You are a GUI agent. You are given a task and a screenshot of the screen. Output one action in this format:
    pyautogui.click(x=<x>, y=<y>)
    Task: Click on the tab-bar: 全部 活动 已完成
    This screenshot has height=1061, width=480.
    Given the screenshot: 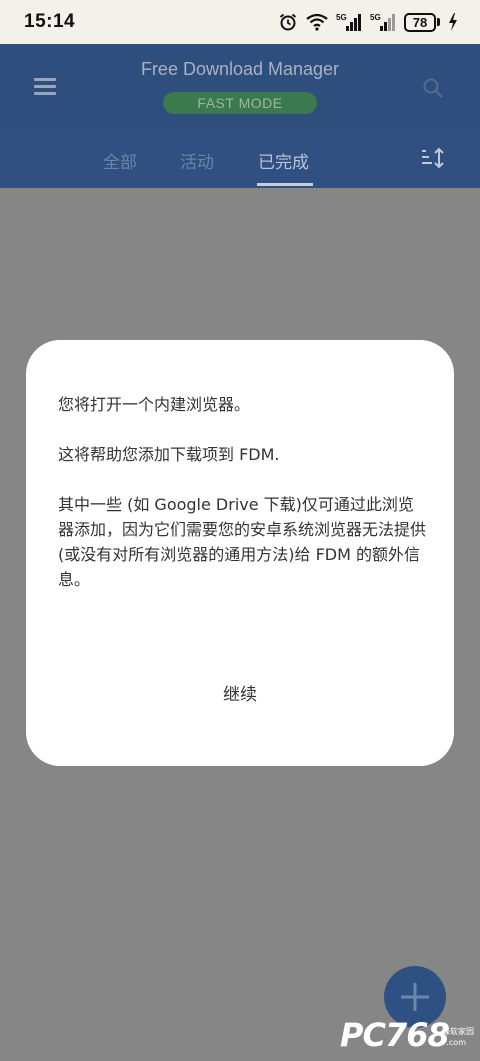 What is the action you would take?
    pyautogui.click(x=240, y=158)
    